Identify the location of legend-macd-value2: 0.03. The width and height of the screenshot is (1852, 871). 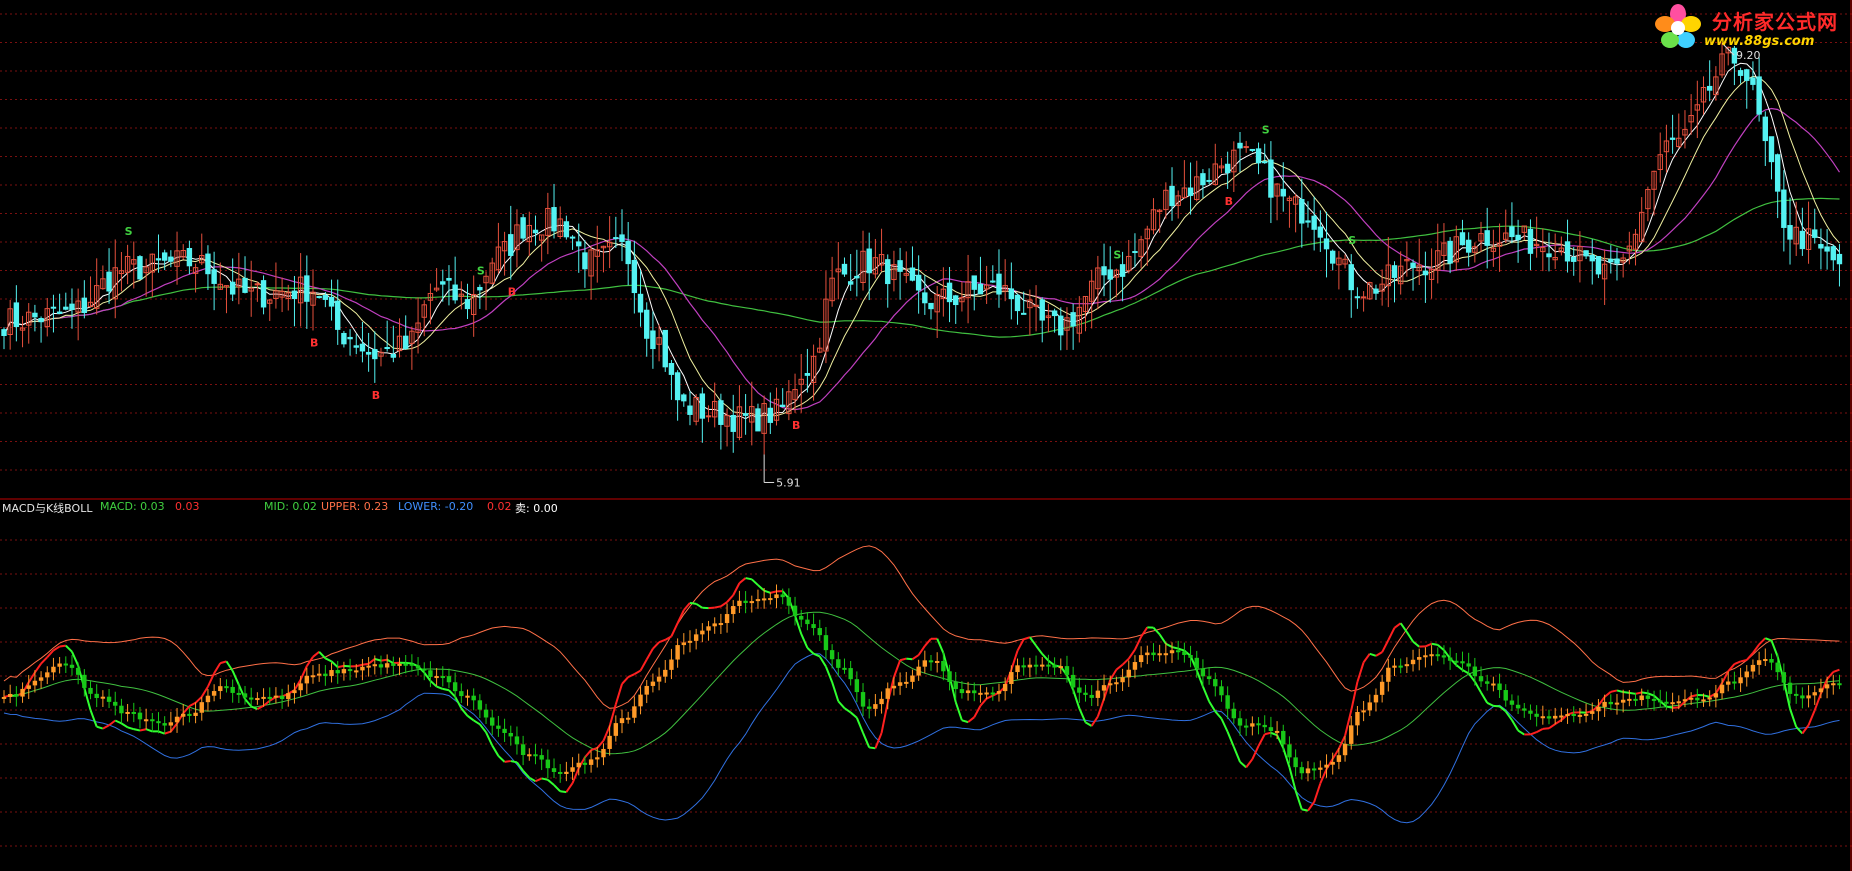
(187, 506).